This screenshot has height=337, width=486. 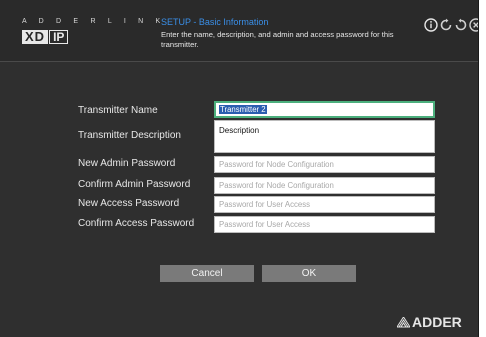 What do you see at coordinates (473, 25) in the screenshot?
I see `close-icon` at bounding box center [473, 25].